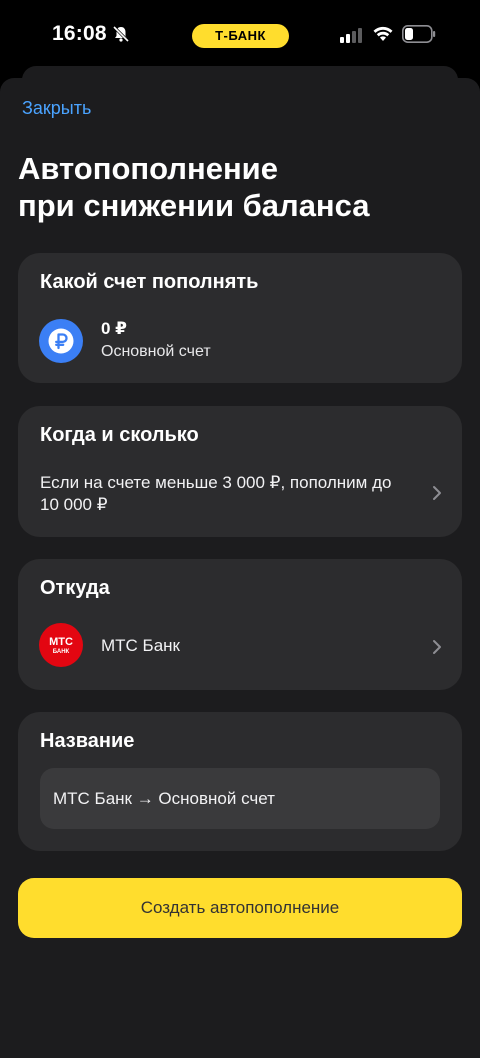  What do you see at coordinates (61, 652) in the screenshot?
I see `mts-logo-subtext: БАНК` at bounding box center [61, 652].